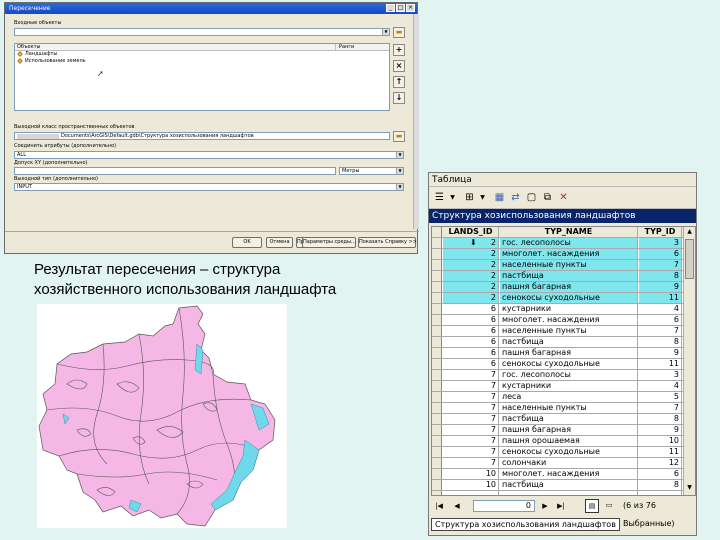 This screenshot has width=720, height=540. What do you see at coordinates (563, 197) in the screenshot?
I see `delete-selected-icon: ✕` at bounding box center [563, 197].